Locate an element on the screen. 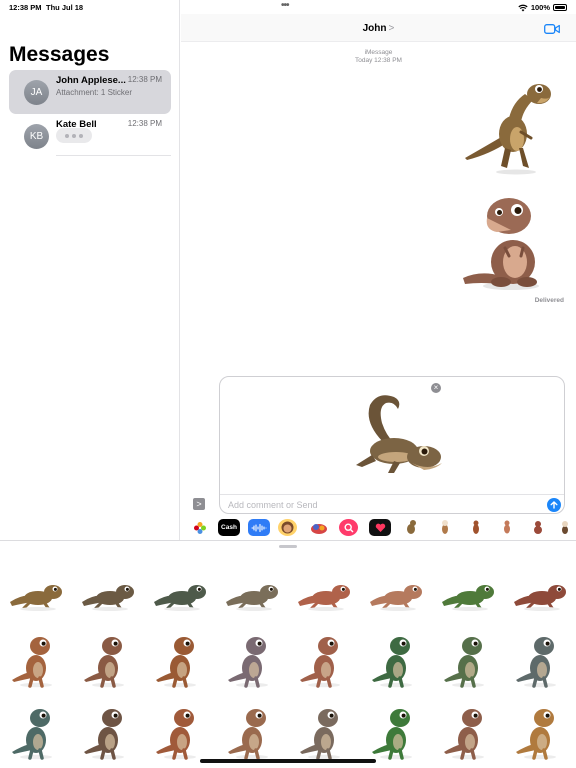 This screenshot has width=576, height=768. remove-attachment-button: × is located at coordinates (436, 388).